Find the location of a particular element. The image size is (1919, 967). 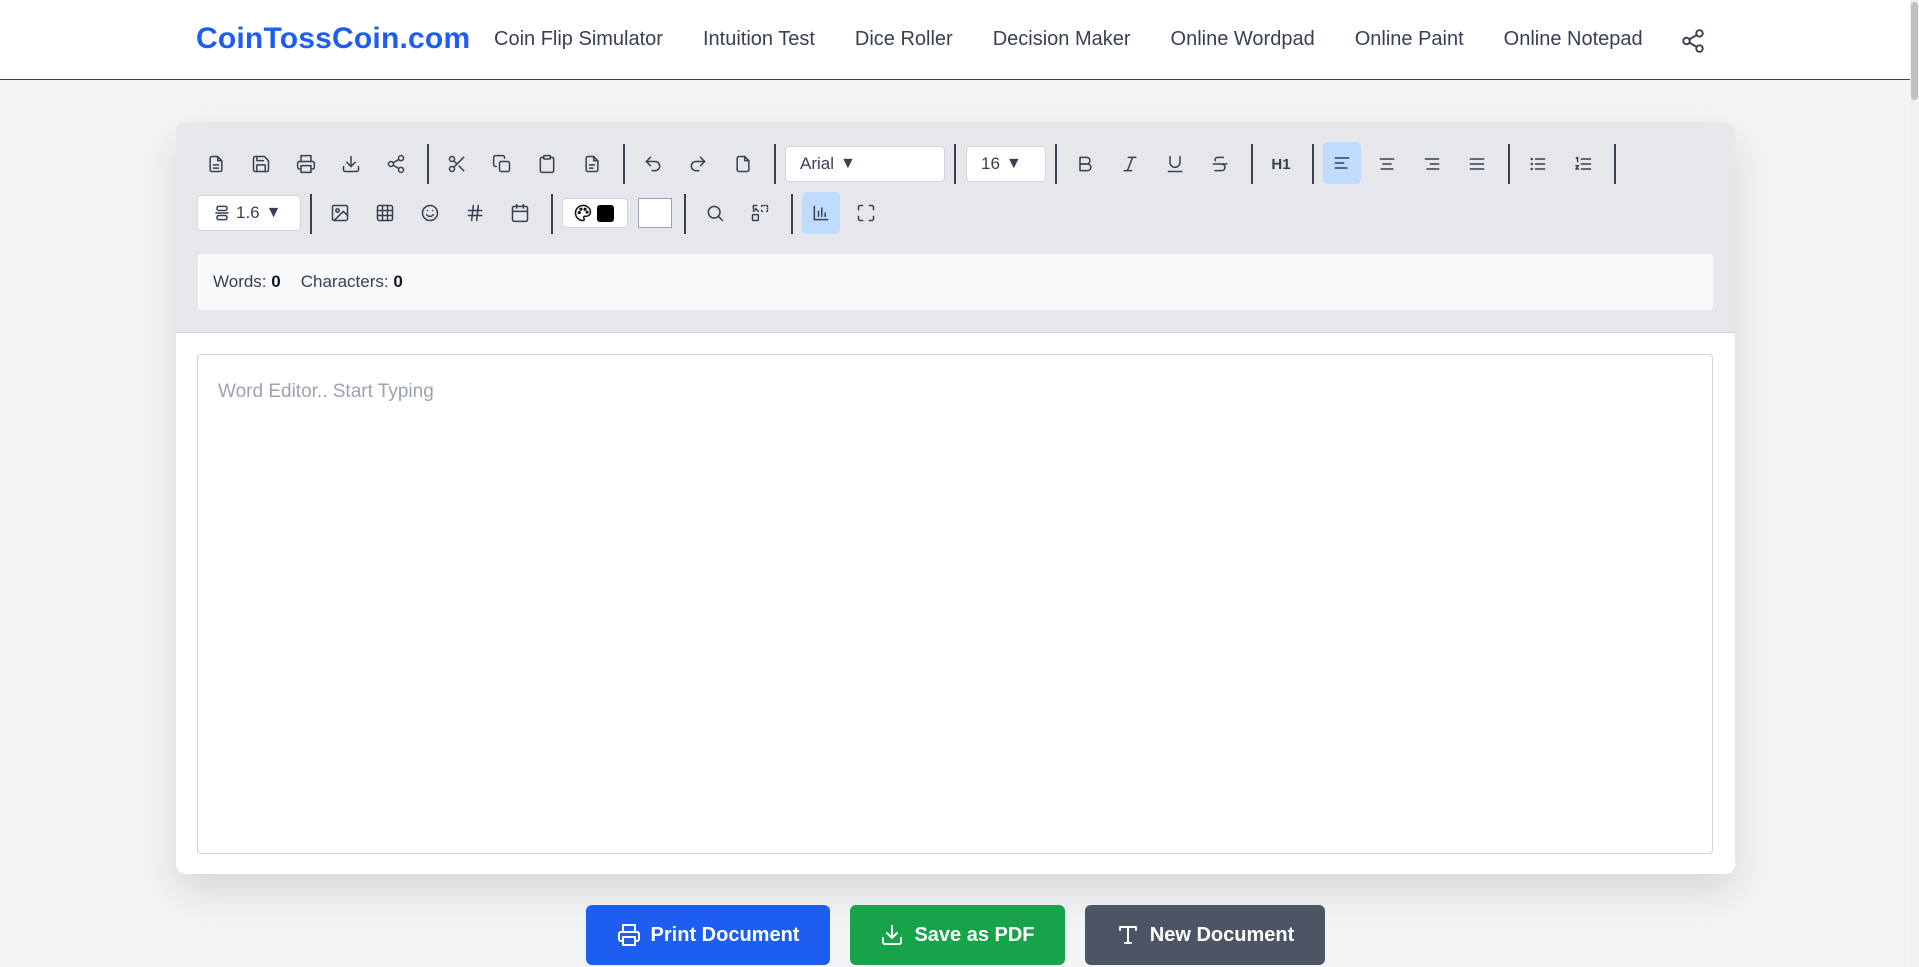

blank-page-icon is located at coordinates (743, 164).